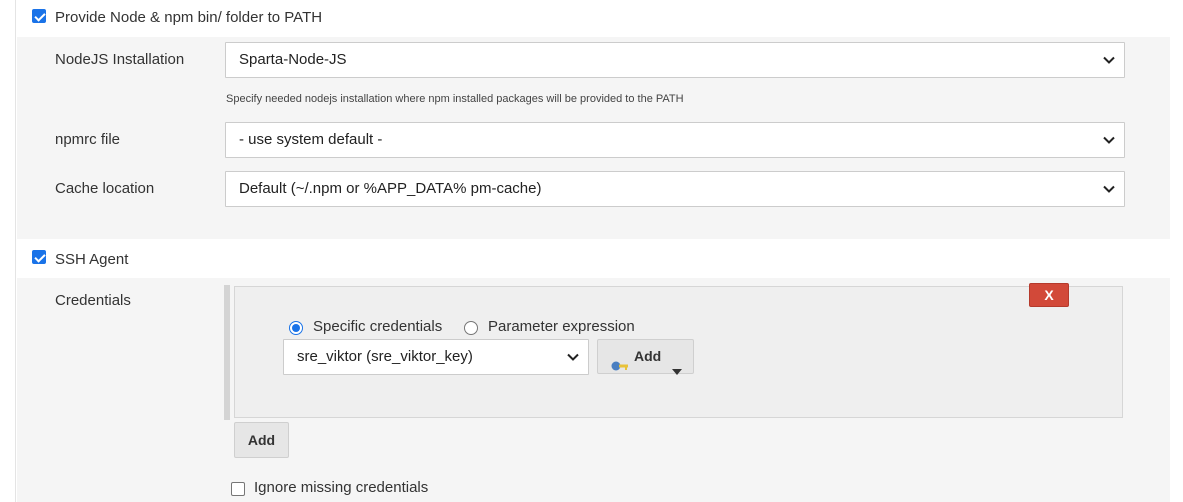 The height and width of the screenshot is (502, 1183). What do you see at coordinates (1049, 295) in the screenshot?
I see `delete-credential-button: X` at bounding box center [1049, 295].